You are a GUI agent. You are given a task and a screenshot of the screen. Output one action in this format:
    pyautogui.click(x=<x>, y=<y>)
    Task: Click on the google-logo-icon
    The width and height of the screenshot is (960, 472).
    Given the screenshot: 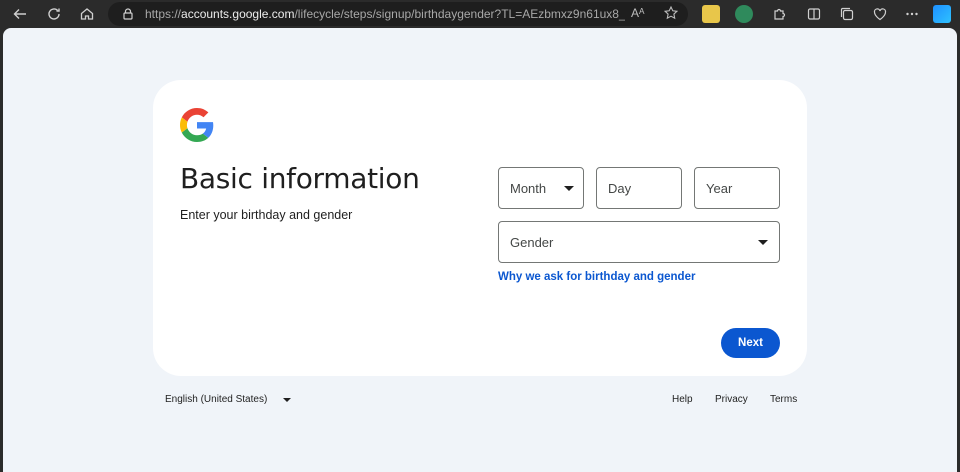 What is the action you would take?
    pyautogui.click(x=197, y=125)
    